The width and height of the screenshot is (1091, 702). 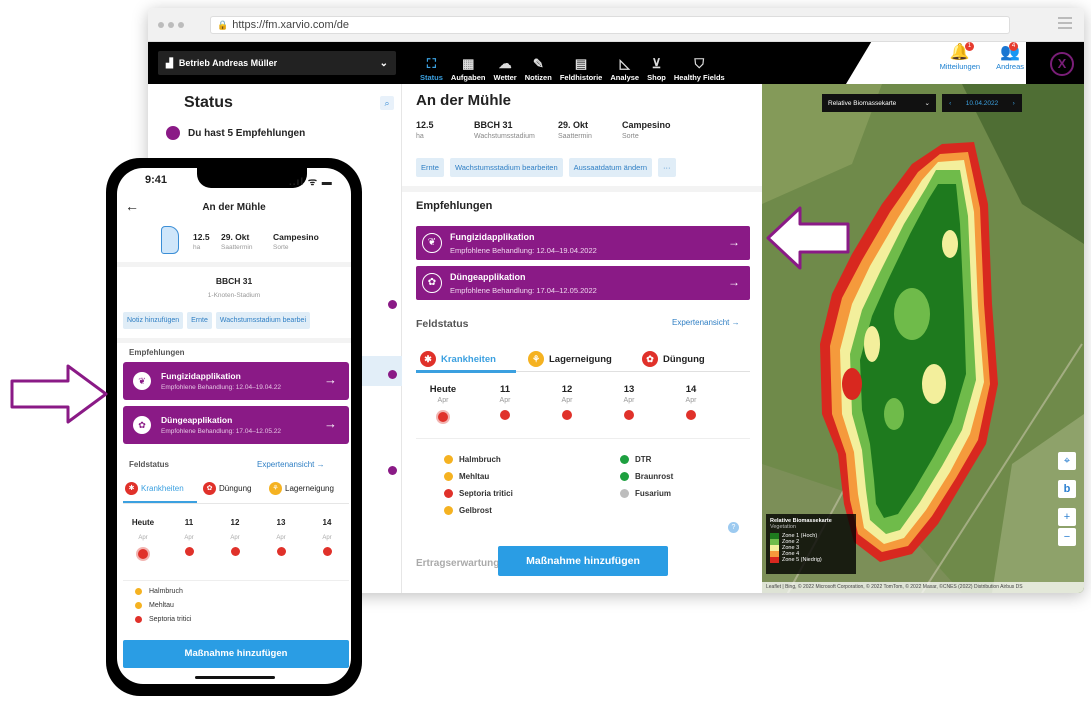 I want to click on bing-icon: b, so click(x=1067, y=489).